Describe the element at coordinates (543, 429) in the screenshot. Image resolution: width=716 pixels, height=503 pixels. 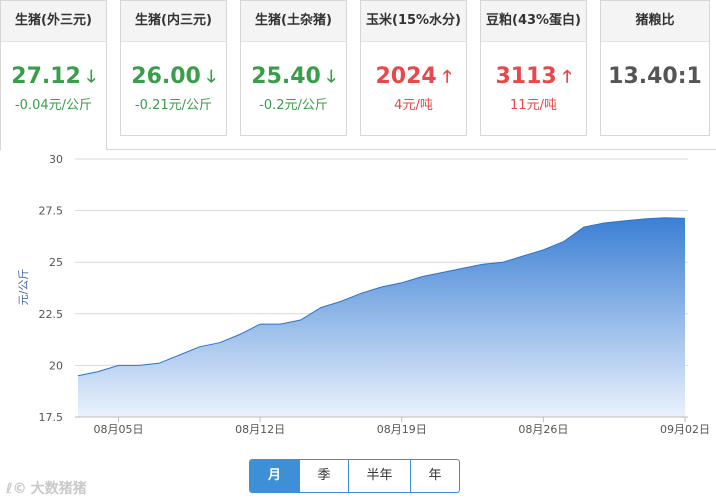
I see `x-tick-label: 08月26日` at that location.